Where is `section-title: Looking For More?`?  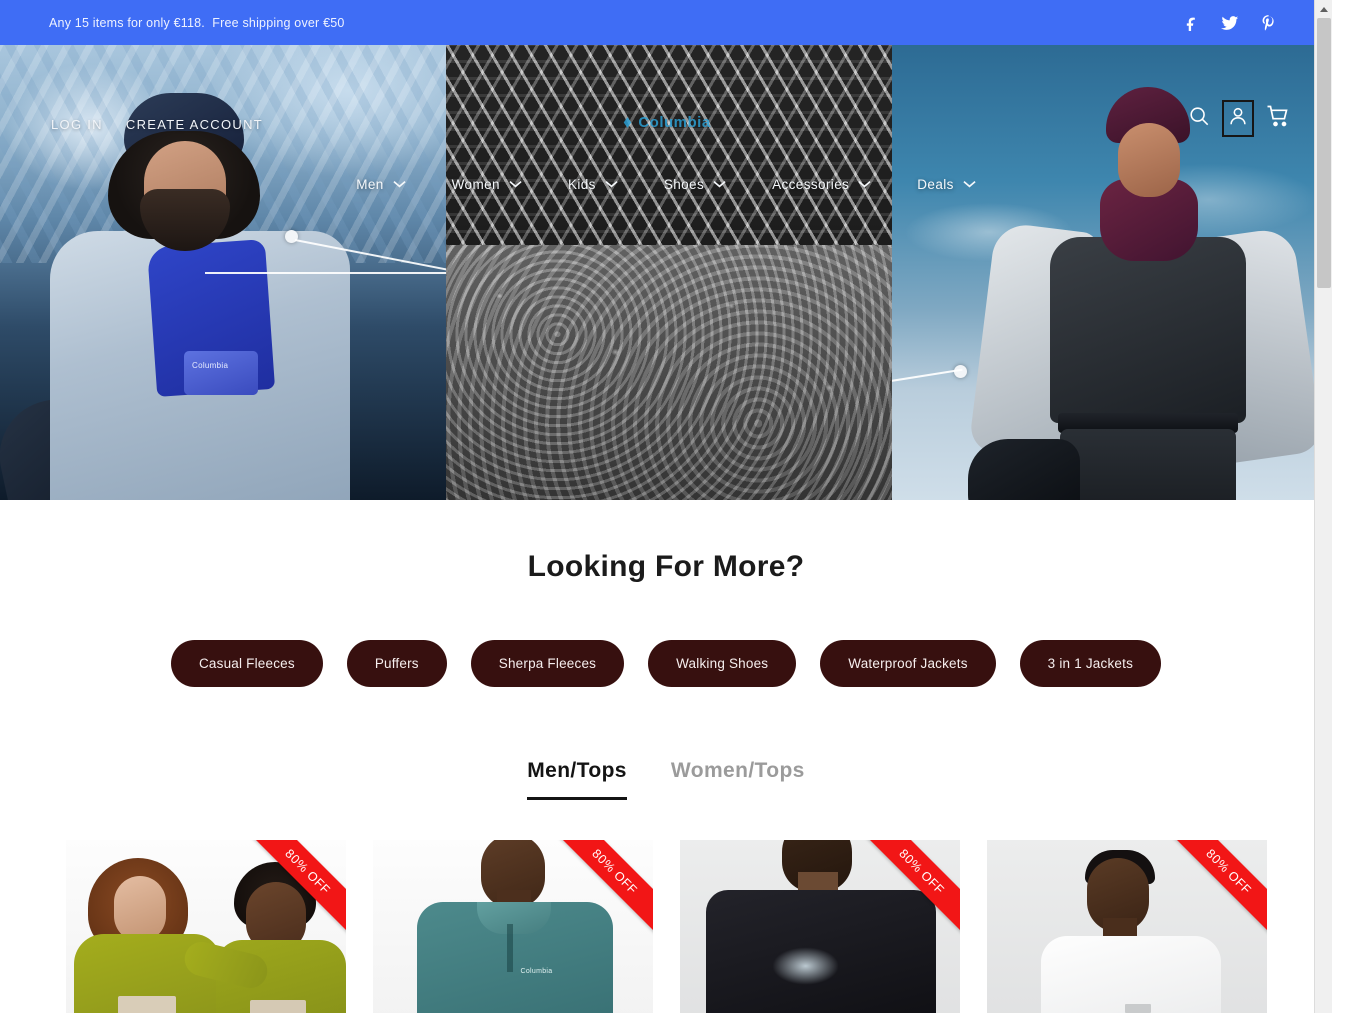
section-title: Looking For More? is located at coordinates (666, 566).